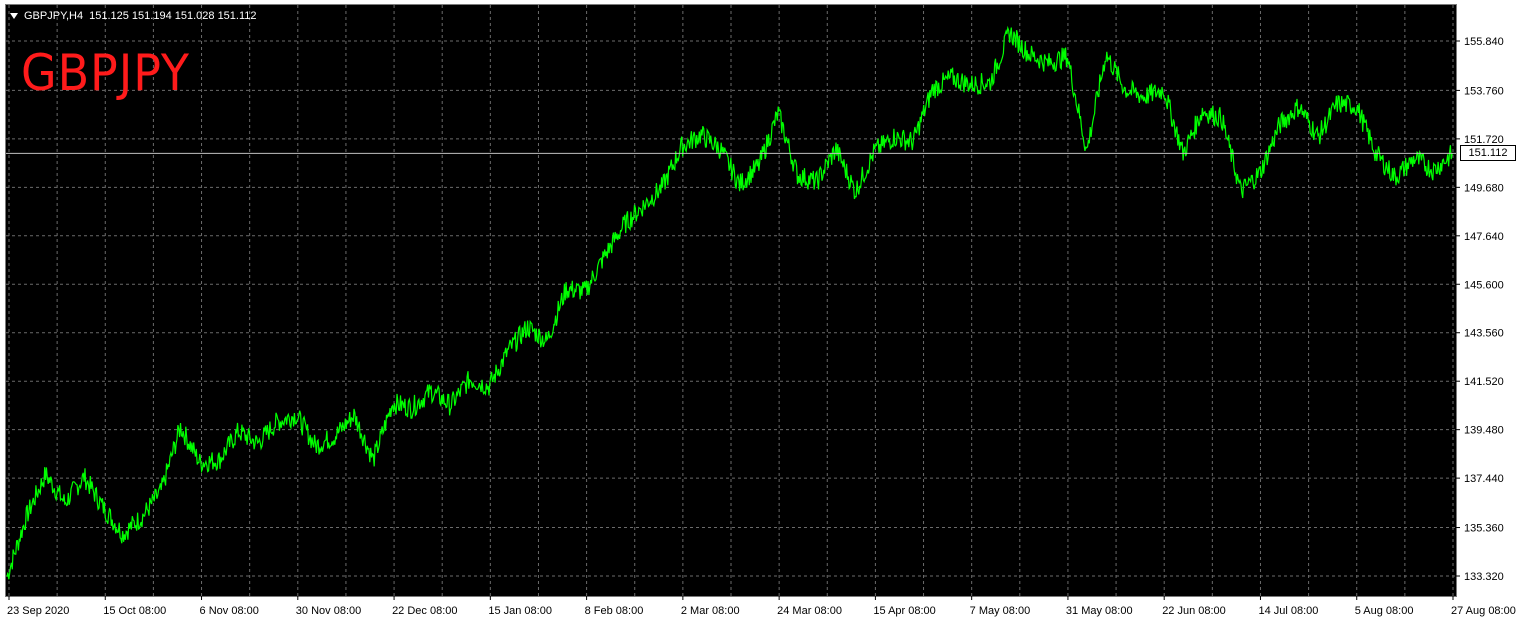 The width and height of the screenshot is (1522, 625). Describe the element at coordinates (1384, 611) in the screenshot. I see `x-tick-label: 5 Aug 08:00` at that location.